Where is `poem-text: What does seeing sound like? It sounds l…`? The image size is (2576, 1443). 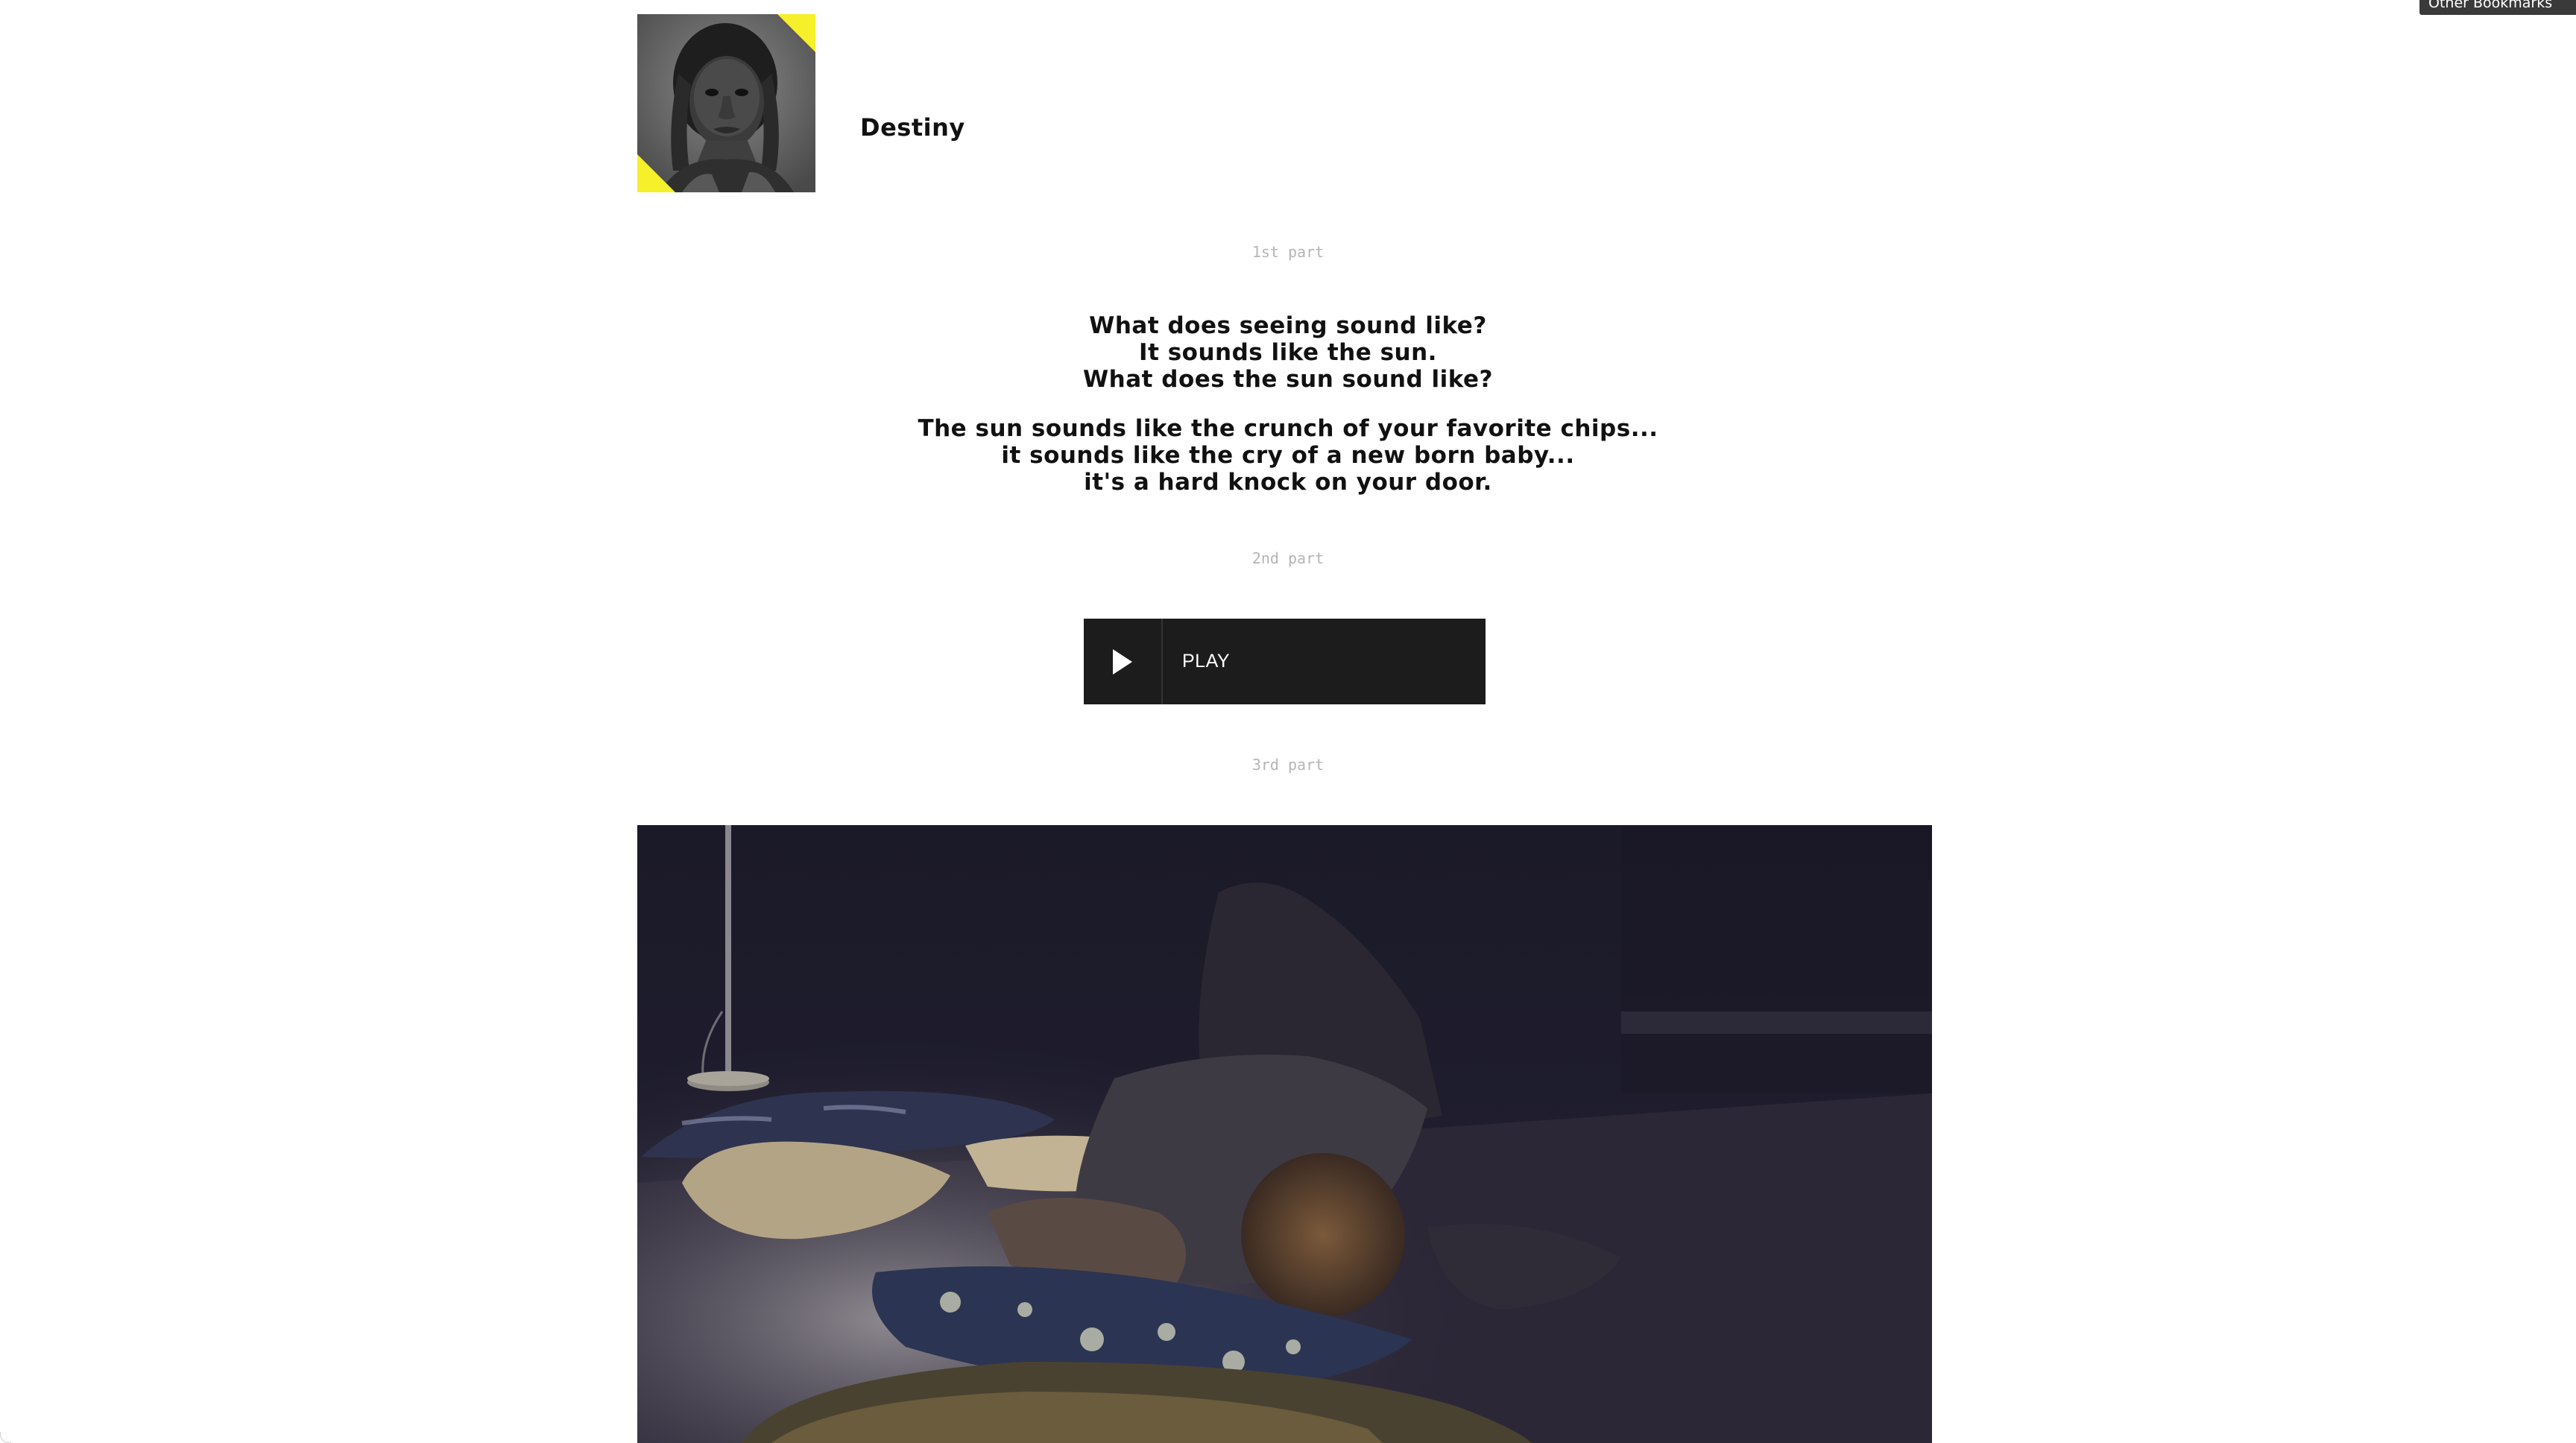 poem-text: What does seeing sound like? It sounds l… is located at coordinates (1288, 404).